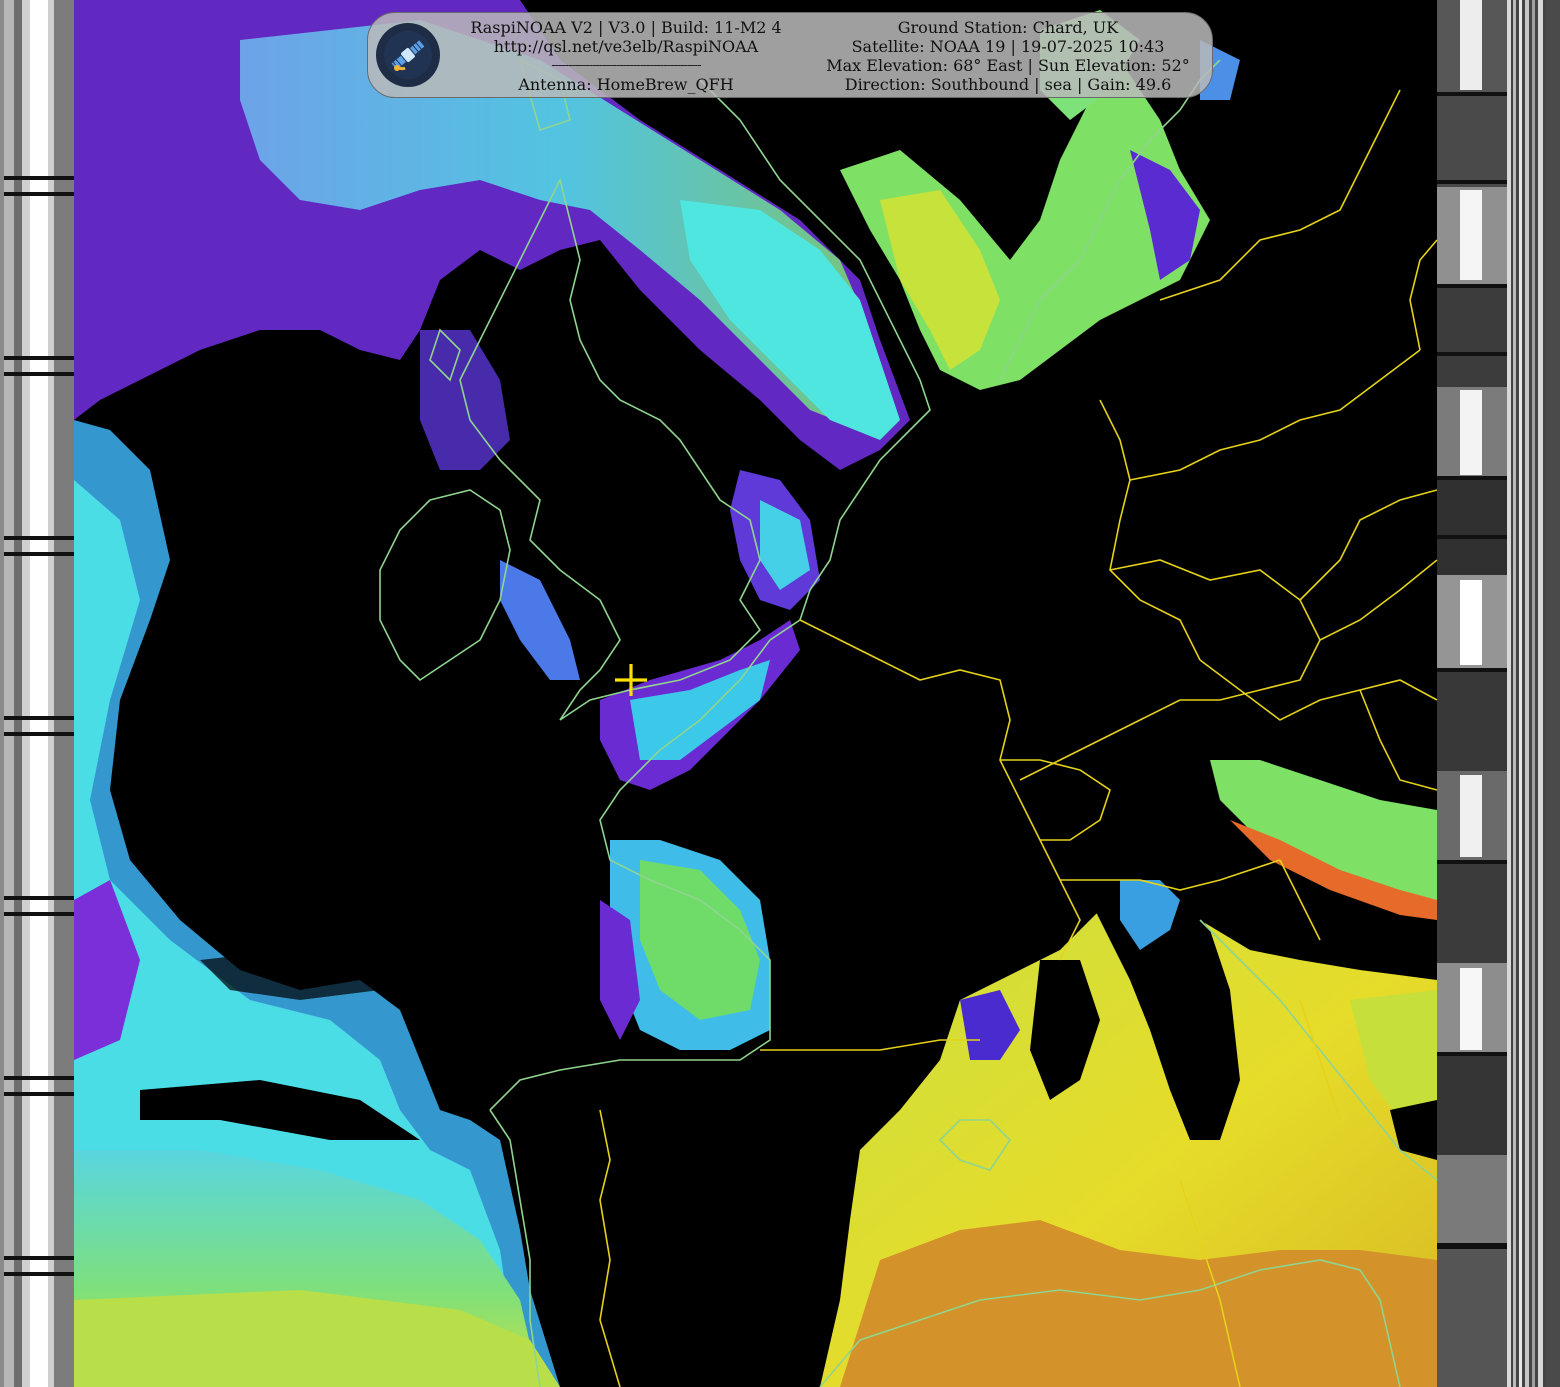 This screenshot has width=1560, height=1387. Describe the element at coordinates (626, 27) in the screenshot. I see `software-version-label: RaspiNOAA V2 | V3.0 | Build: 11-M2 4` at that location.